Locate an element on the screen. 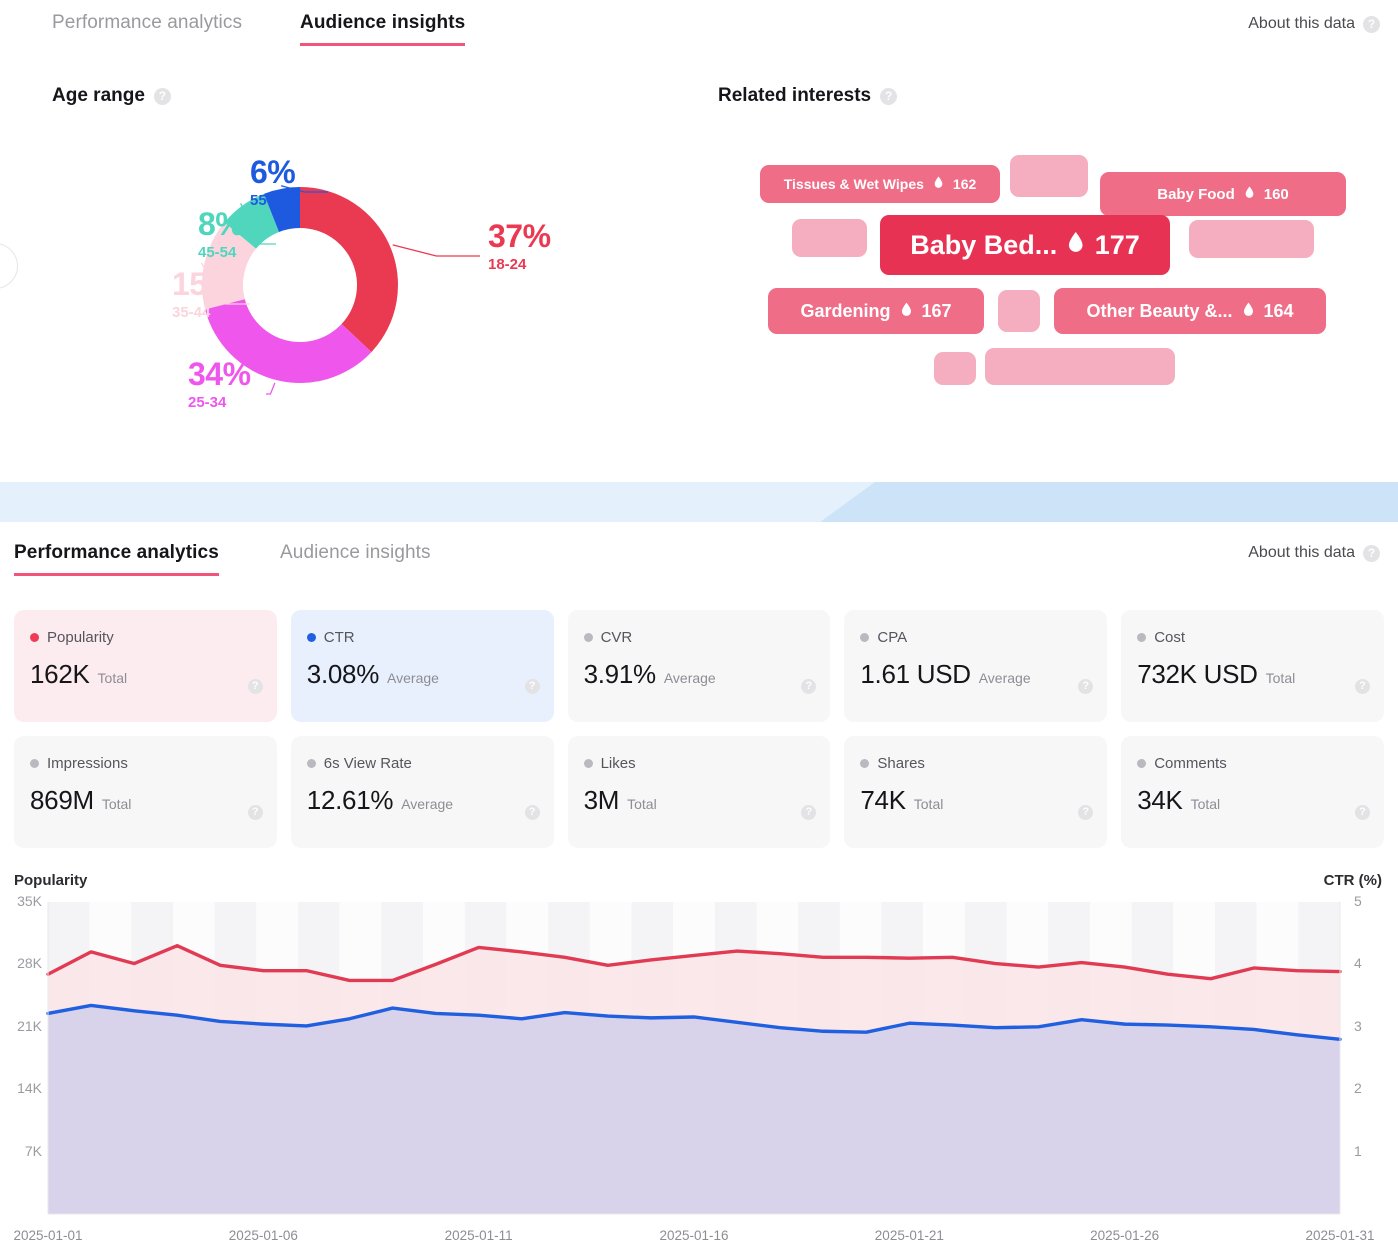 This screenshot has height=1260, width=1398. metric-value-row: 3.91% Average is located at coordinates (699, 674).